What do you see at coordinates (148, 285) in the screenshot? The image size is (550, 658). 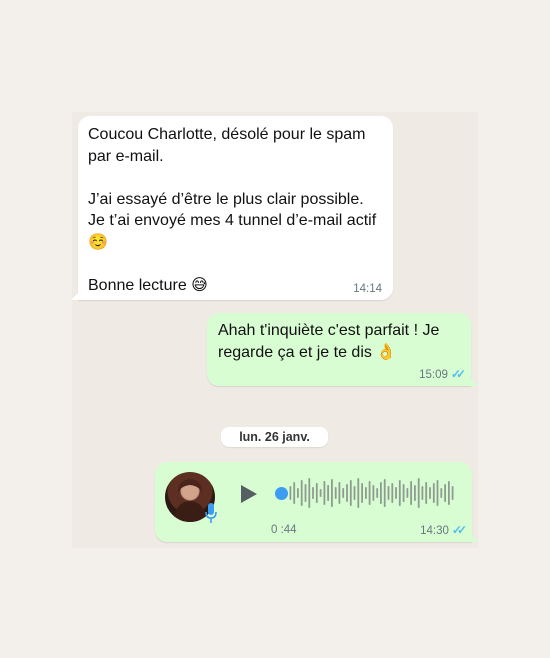 I see `message-paragraph: Bonne lecture 😅` at bounding box center [148, 285].